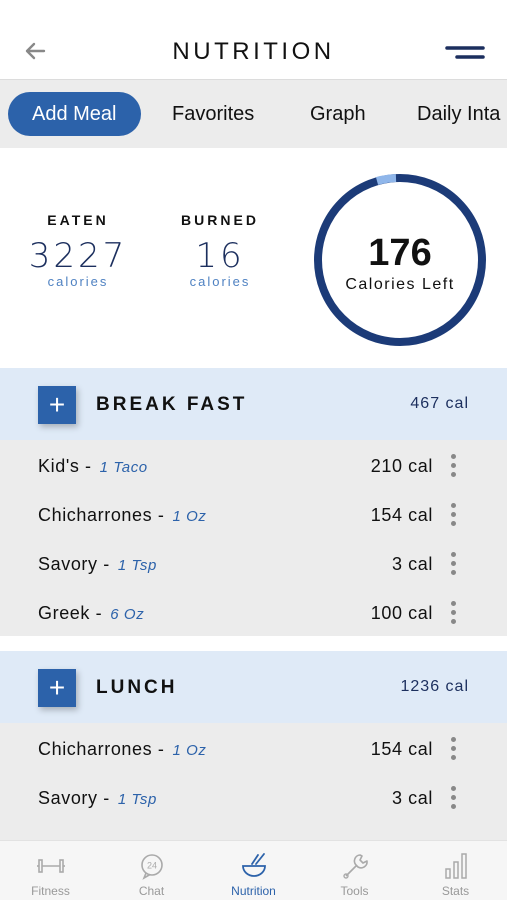 Image resolution: width=507 pixels, height=900 pixels. I want to click on tab-bar: Add Meal Favorites Graph Daily Inta, so click(253, 114).